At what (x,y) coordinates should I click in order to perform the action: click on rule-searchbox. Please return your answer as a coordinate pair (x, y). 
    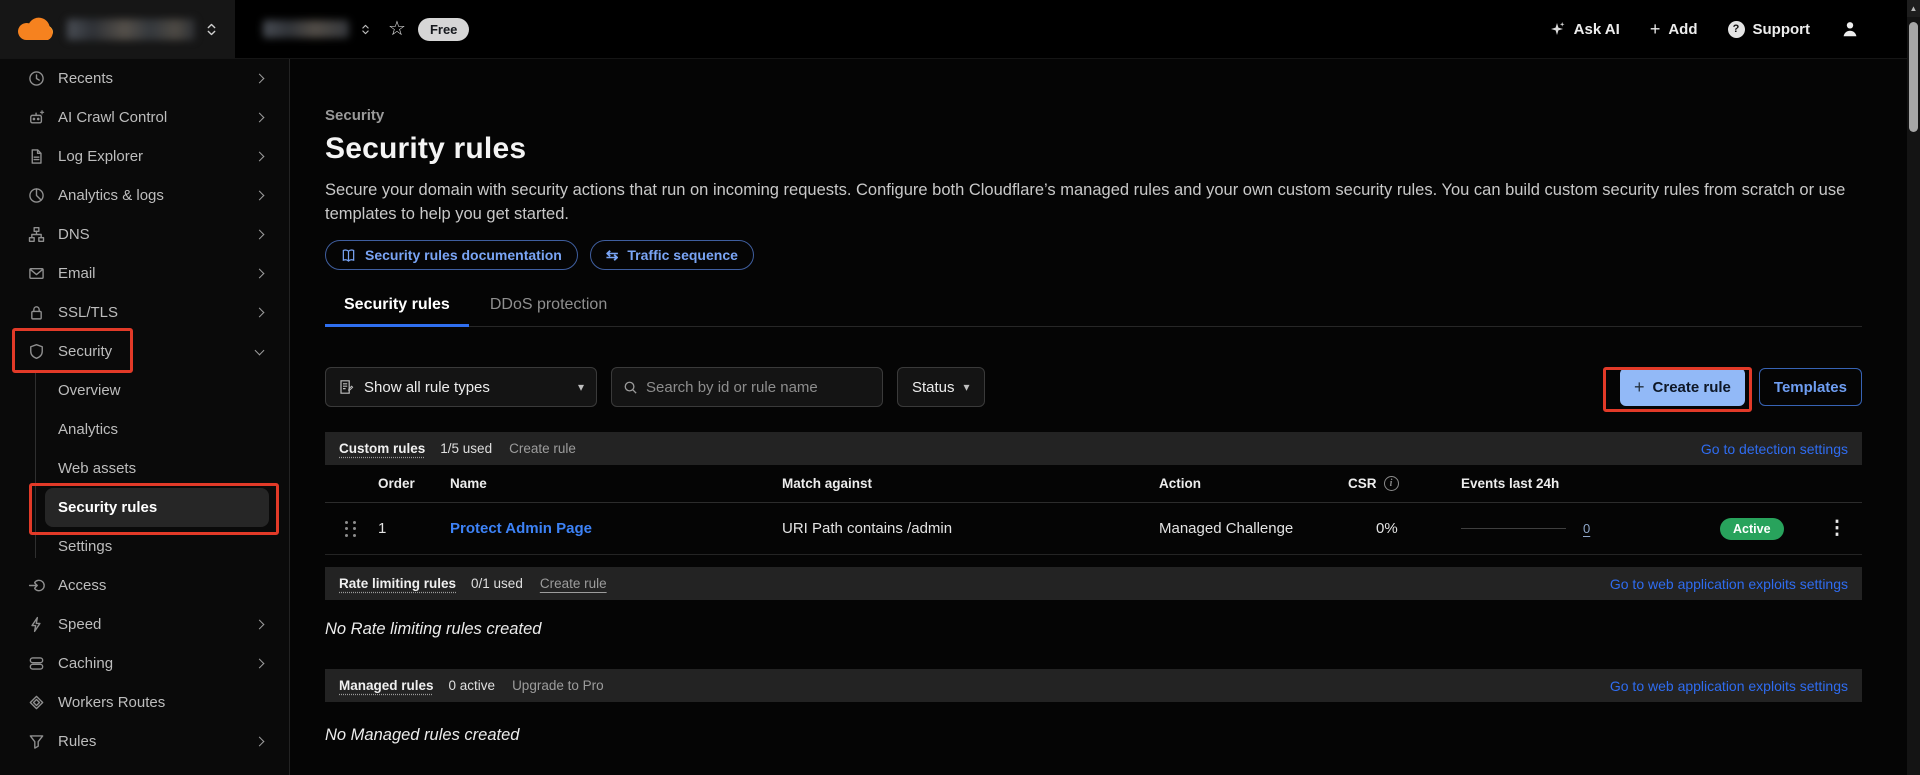
    Looking at the image, I should click on (747, 387).